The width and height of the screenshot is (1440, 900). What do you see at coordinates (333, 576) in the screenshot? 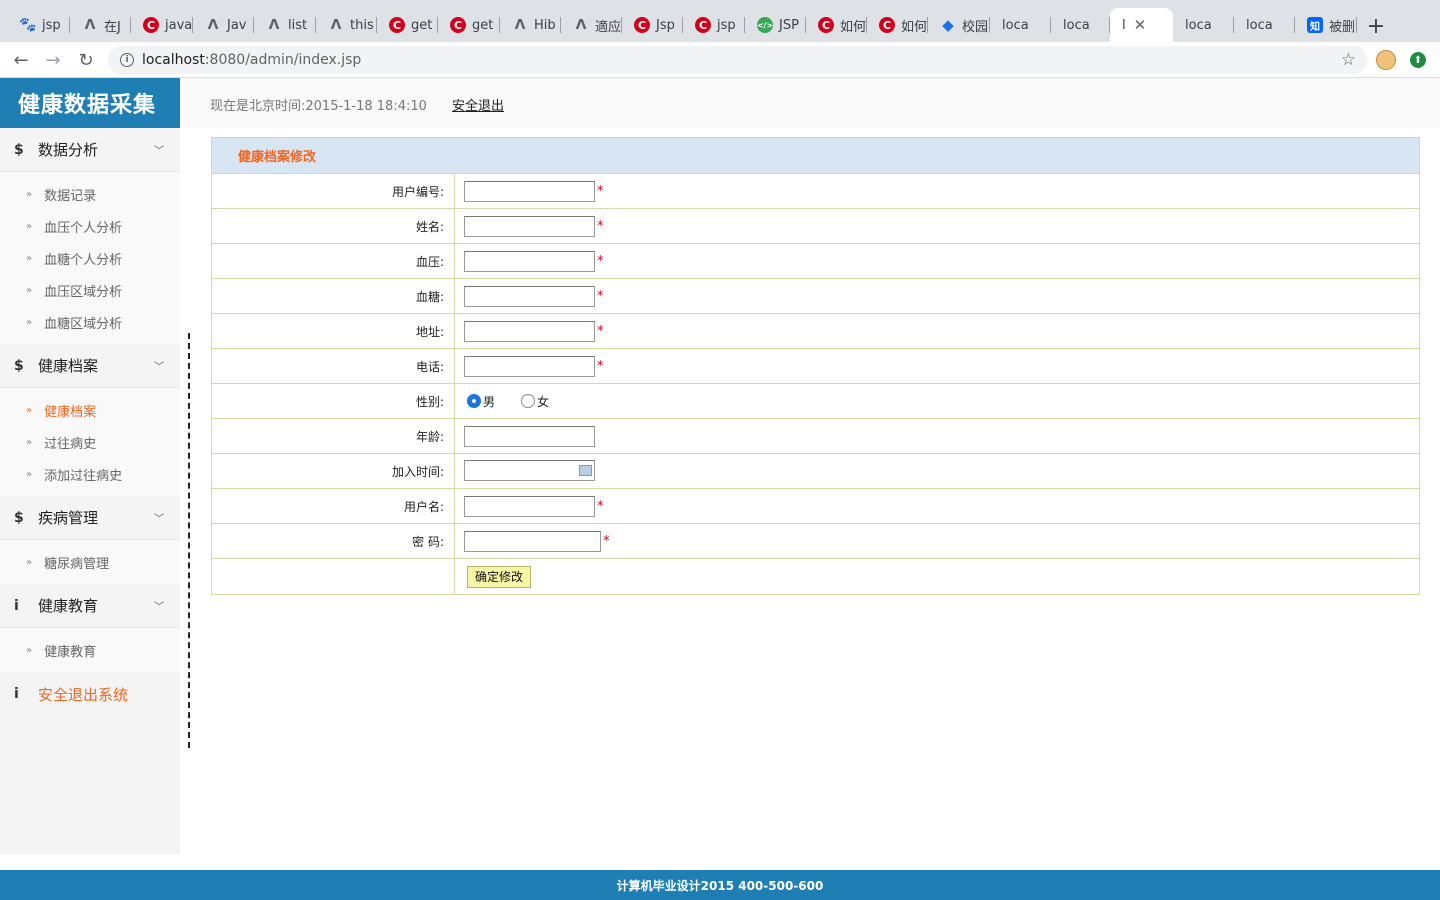
I see `empty-label-cell` at bounding box center [333, 576].